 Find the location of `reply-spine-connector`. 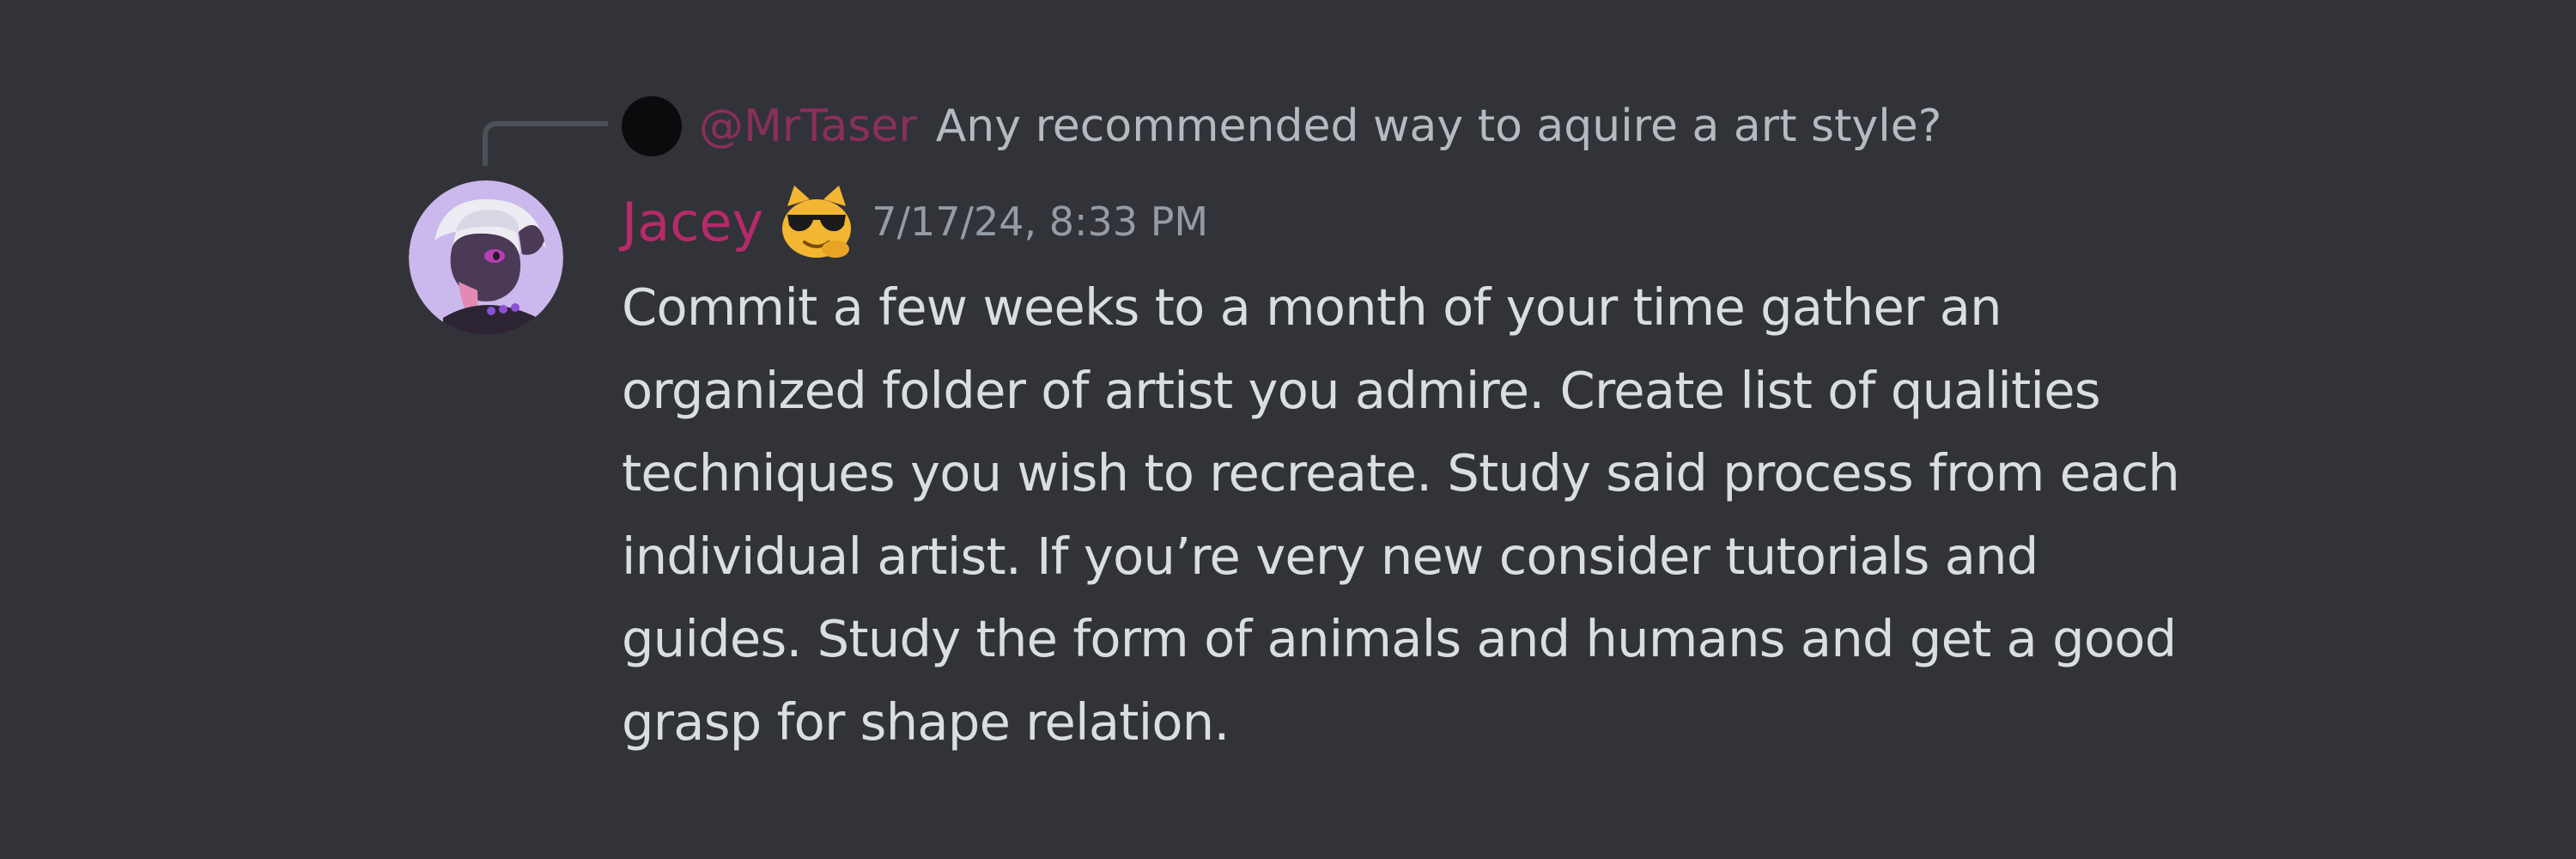

reply-spine-connector is located at coordinates (545, 144).